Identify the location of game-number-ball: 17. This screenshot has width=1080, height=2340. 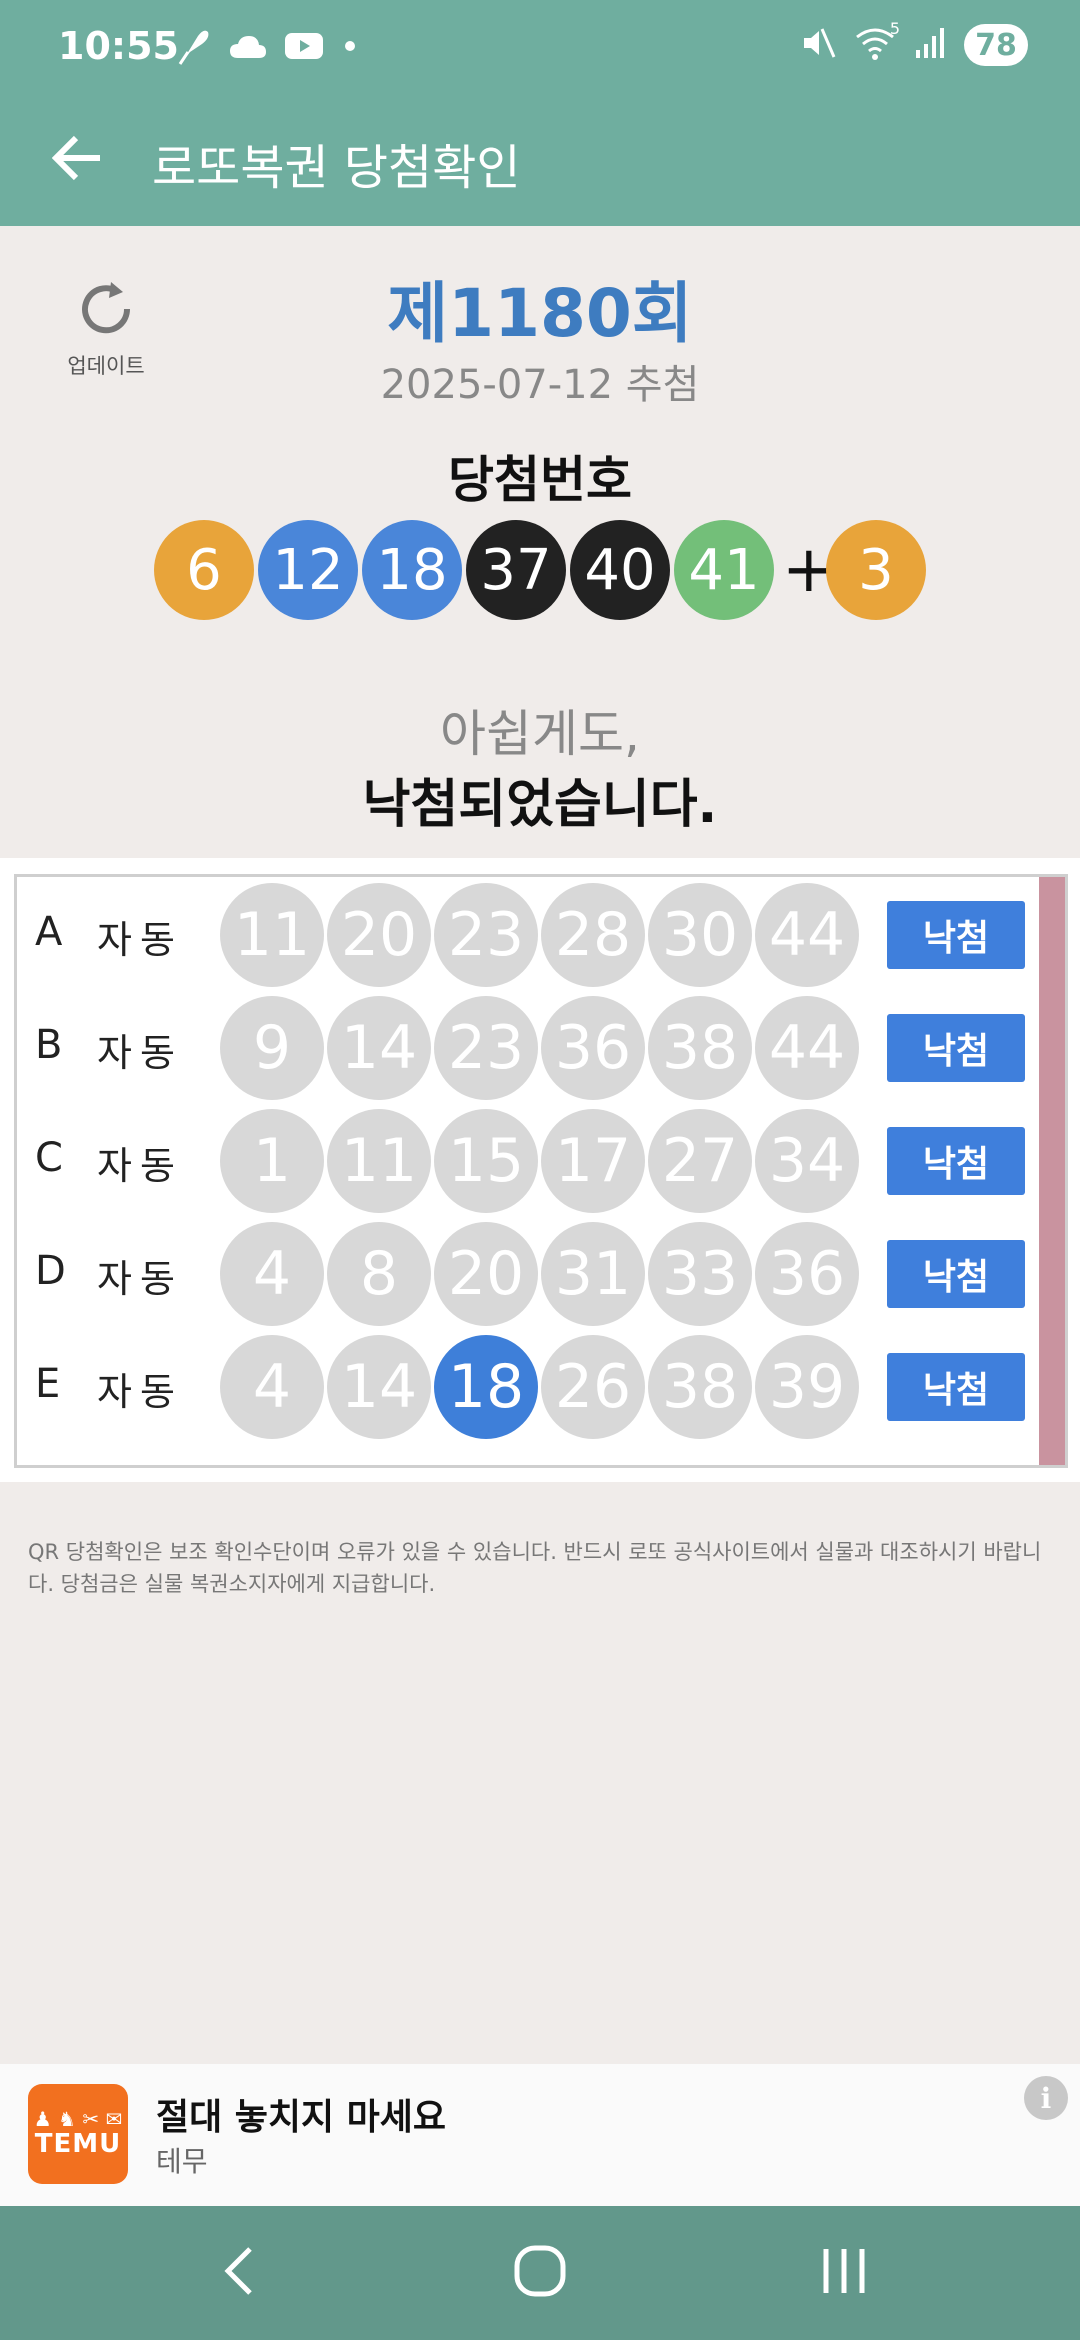
(593, 1161).